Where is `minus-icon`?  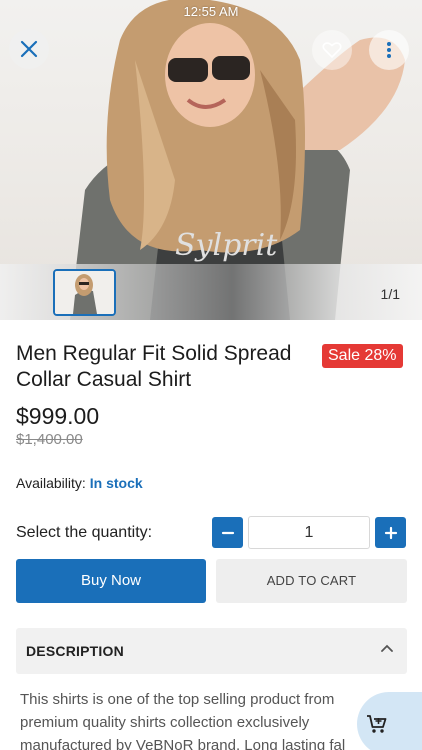 minus-icon is located at coordinates (227, 532).